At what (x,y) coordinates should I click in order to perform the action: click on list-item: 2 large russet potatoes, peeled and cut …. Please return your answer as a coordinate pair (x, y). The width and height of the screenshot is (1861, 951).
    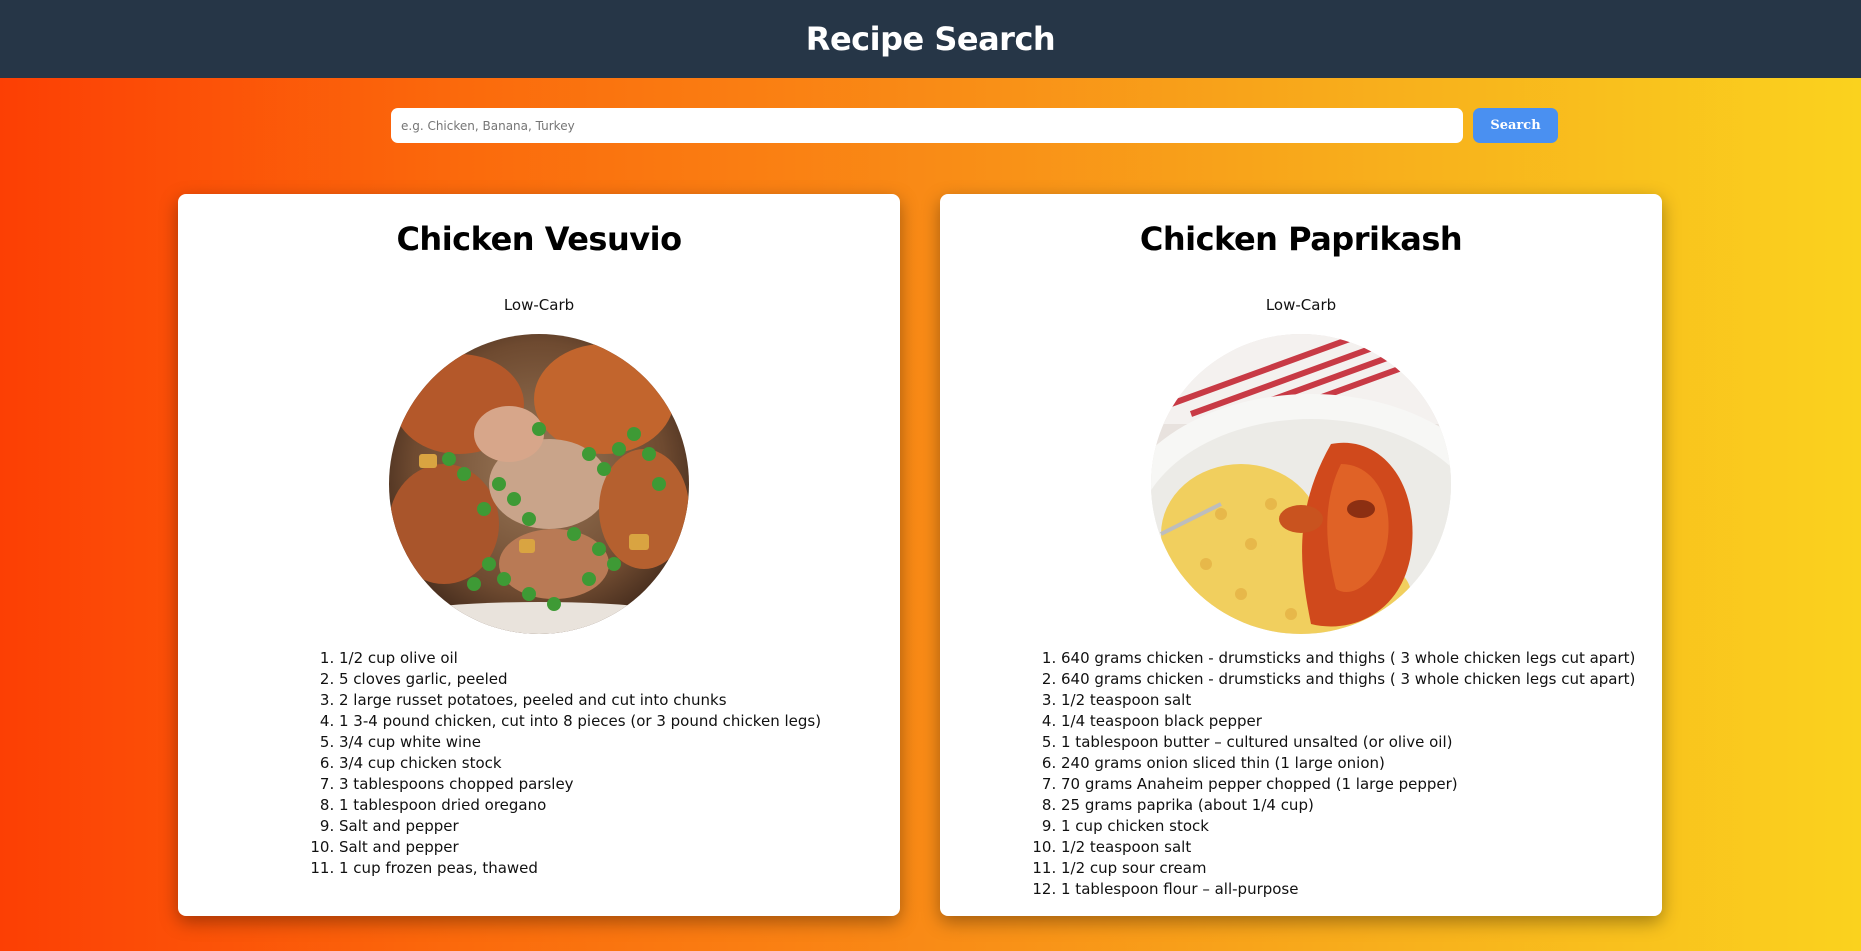
    Looking at the image, I should click on (580, 700).